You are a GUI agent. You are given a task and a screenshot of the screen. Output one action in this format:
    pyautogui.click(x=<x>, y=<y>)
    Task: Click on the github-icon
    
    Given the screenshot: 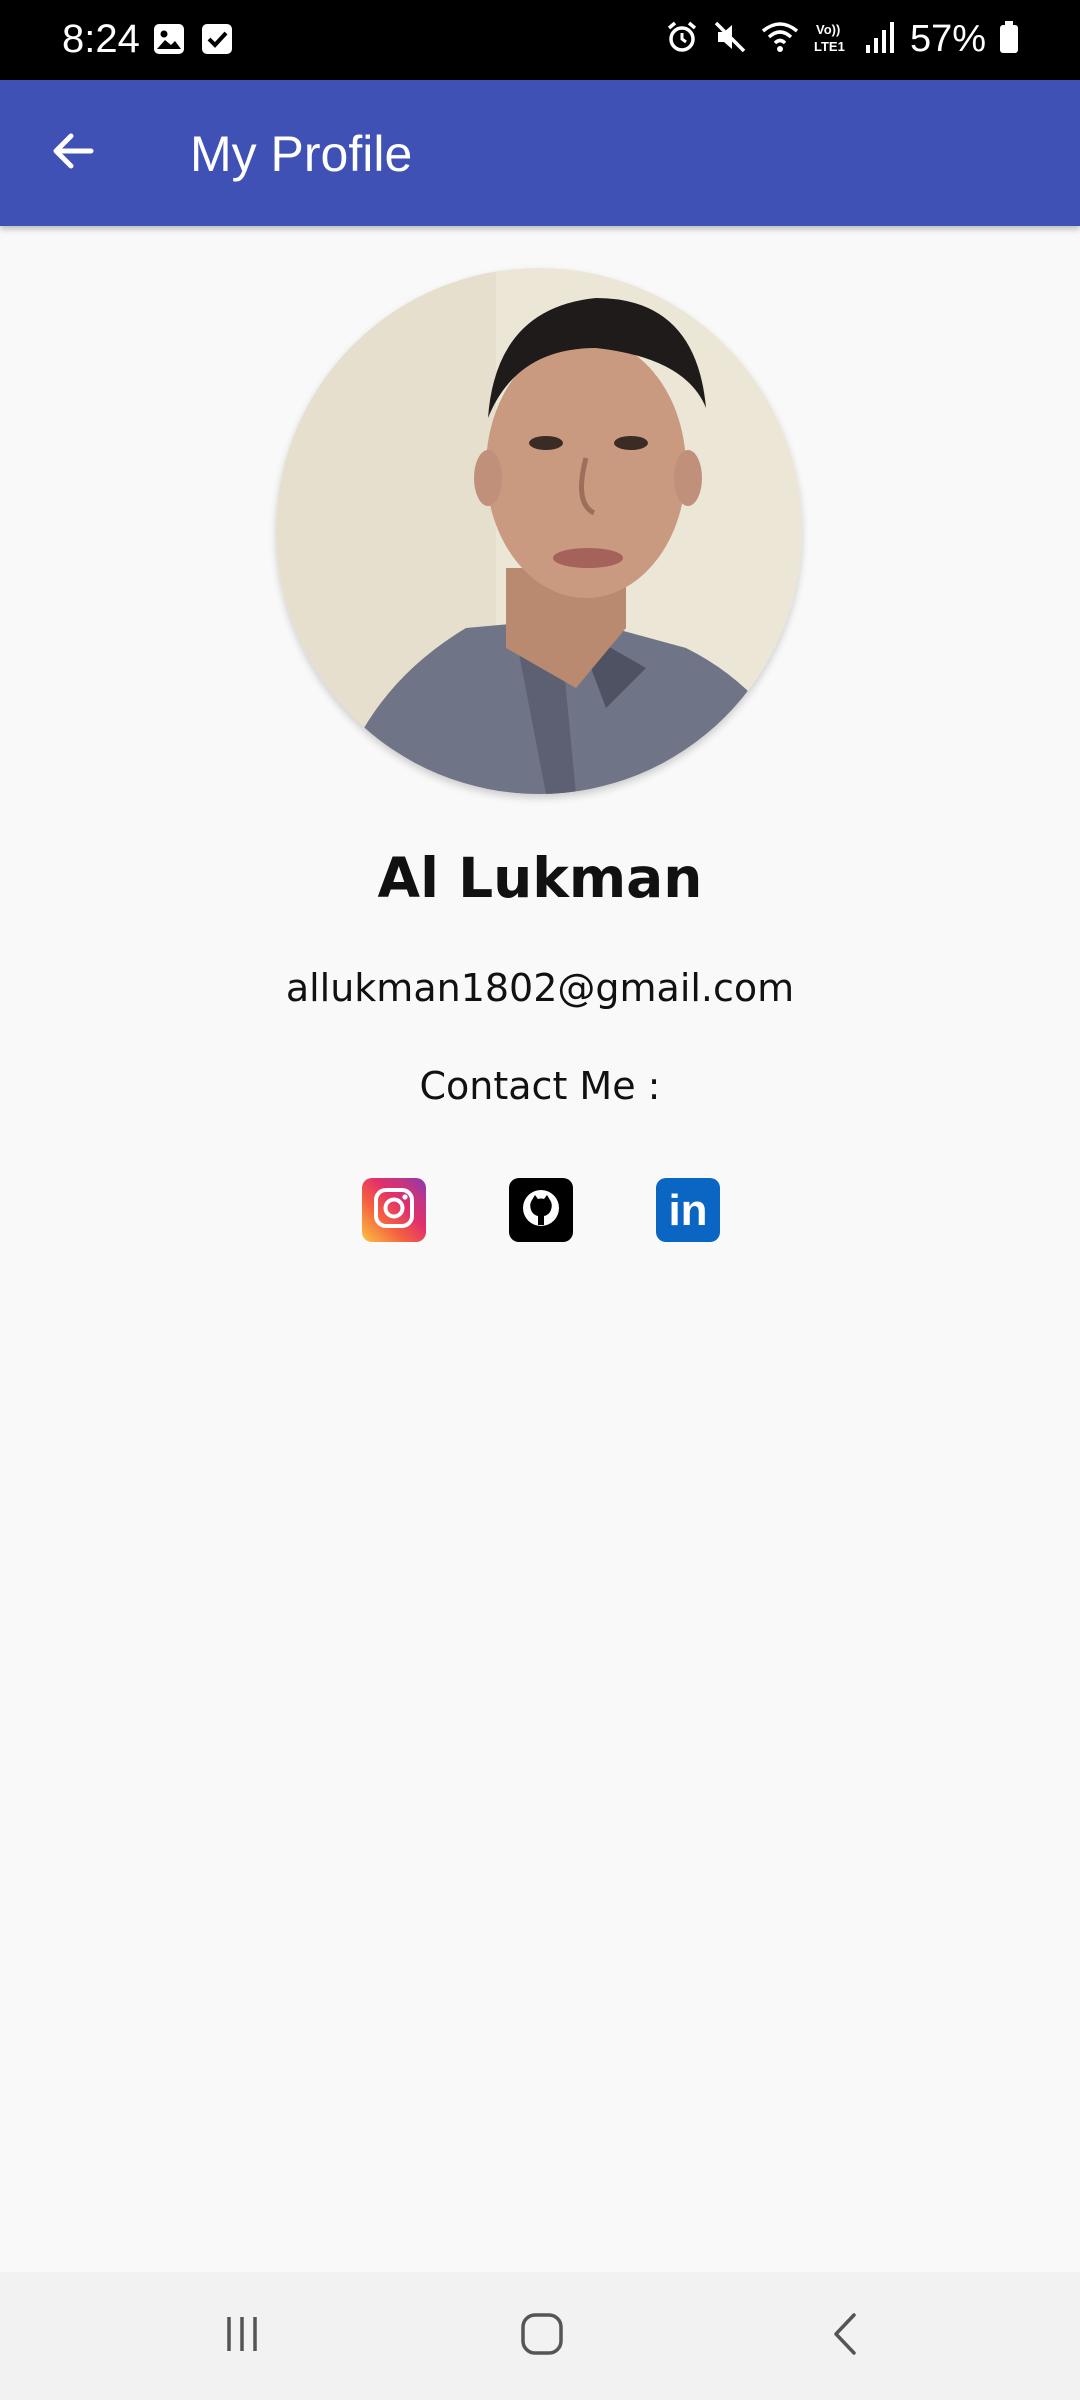 What is the action you would take?
    pyautogui.click(x=541, y=1210)
    